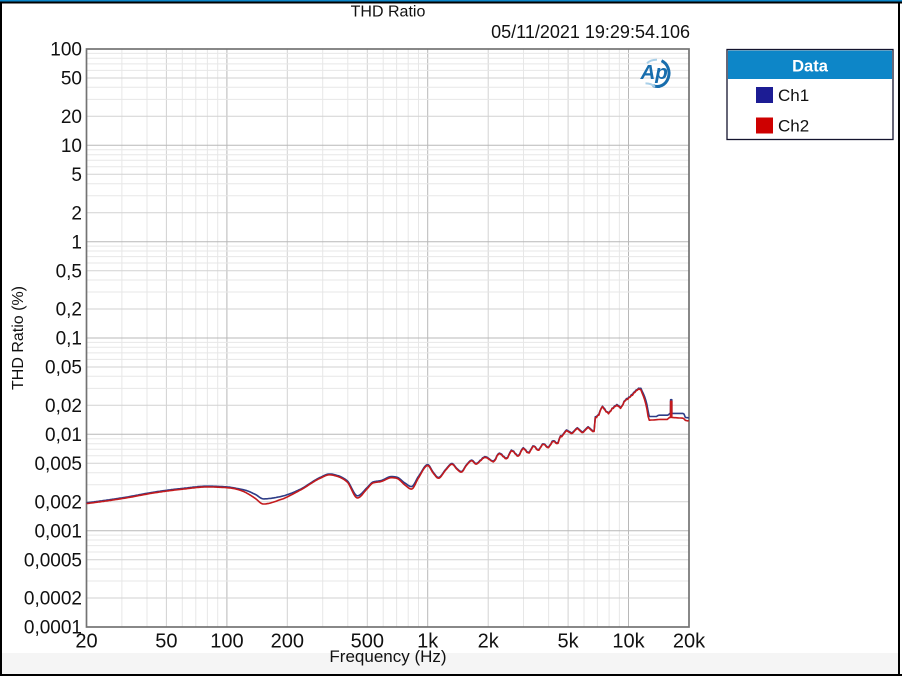 The width and height of the screenshot is (902, 682). I want to click on svg-text: Ap, so click(654, 72).